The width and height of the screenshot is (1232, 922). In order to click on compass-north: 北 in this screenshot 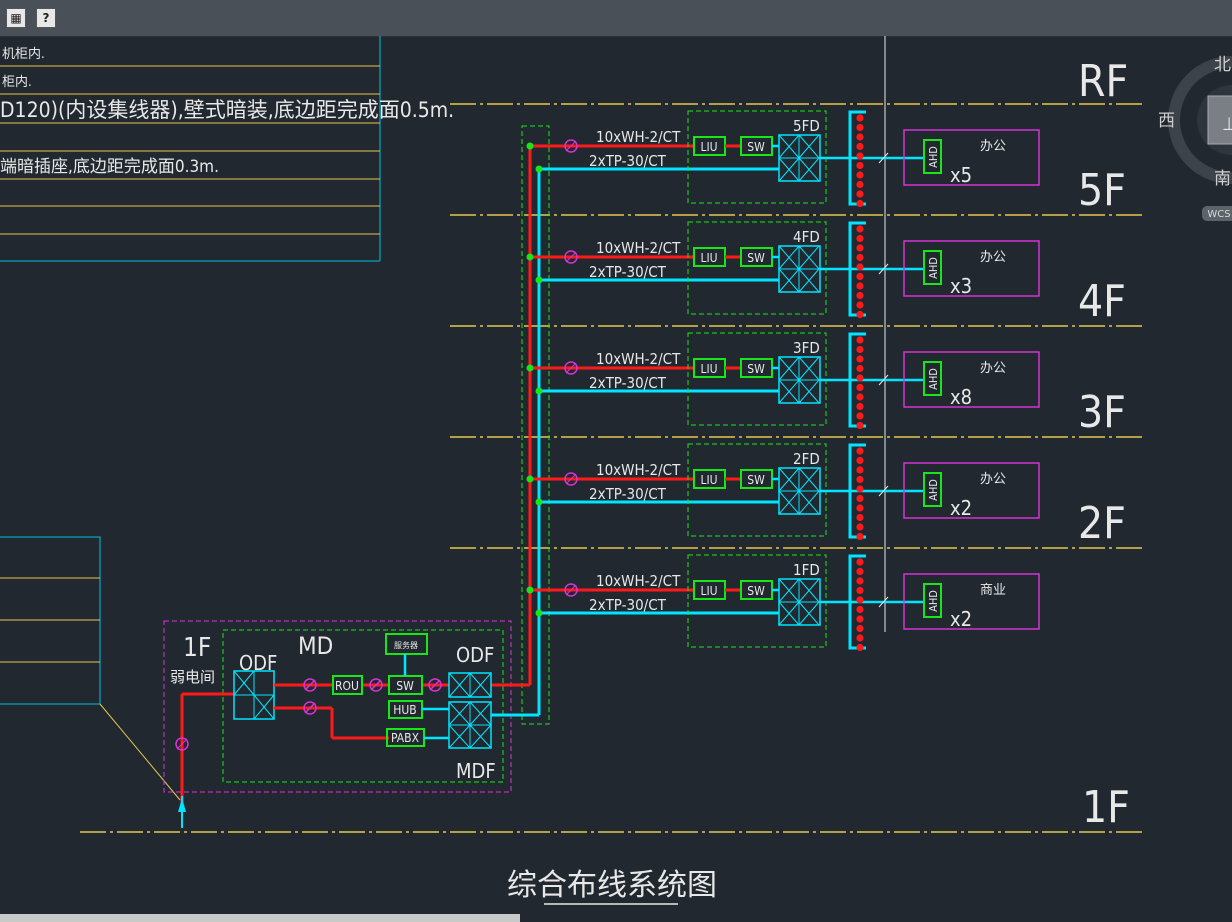, I will do `click(1222, 65)`.